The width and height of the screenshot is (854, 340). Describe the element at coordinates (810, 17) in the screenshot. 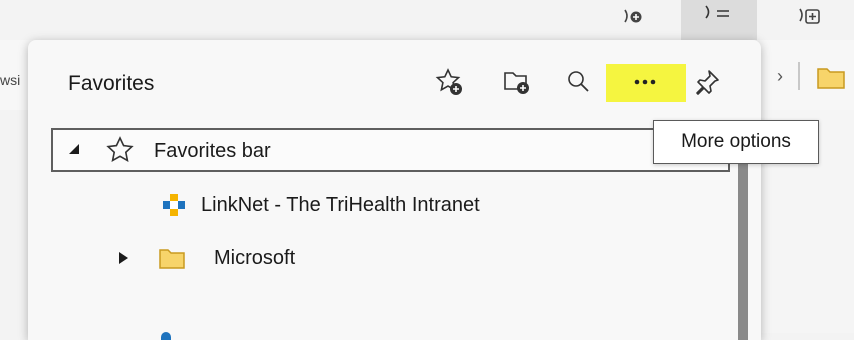

I see `collections-icon` at that location.